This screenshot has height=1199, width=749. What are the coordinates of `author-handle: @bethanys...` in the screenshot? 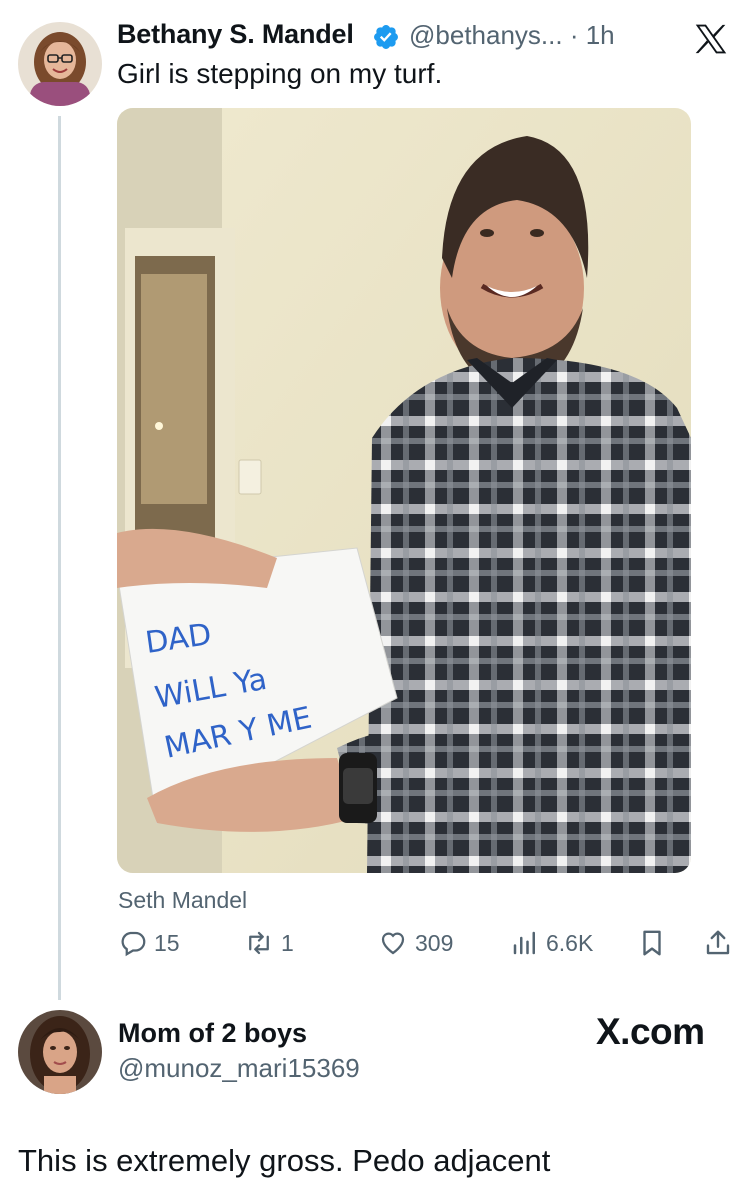 It's located at (486, 35).